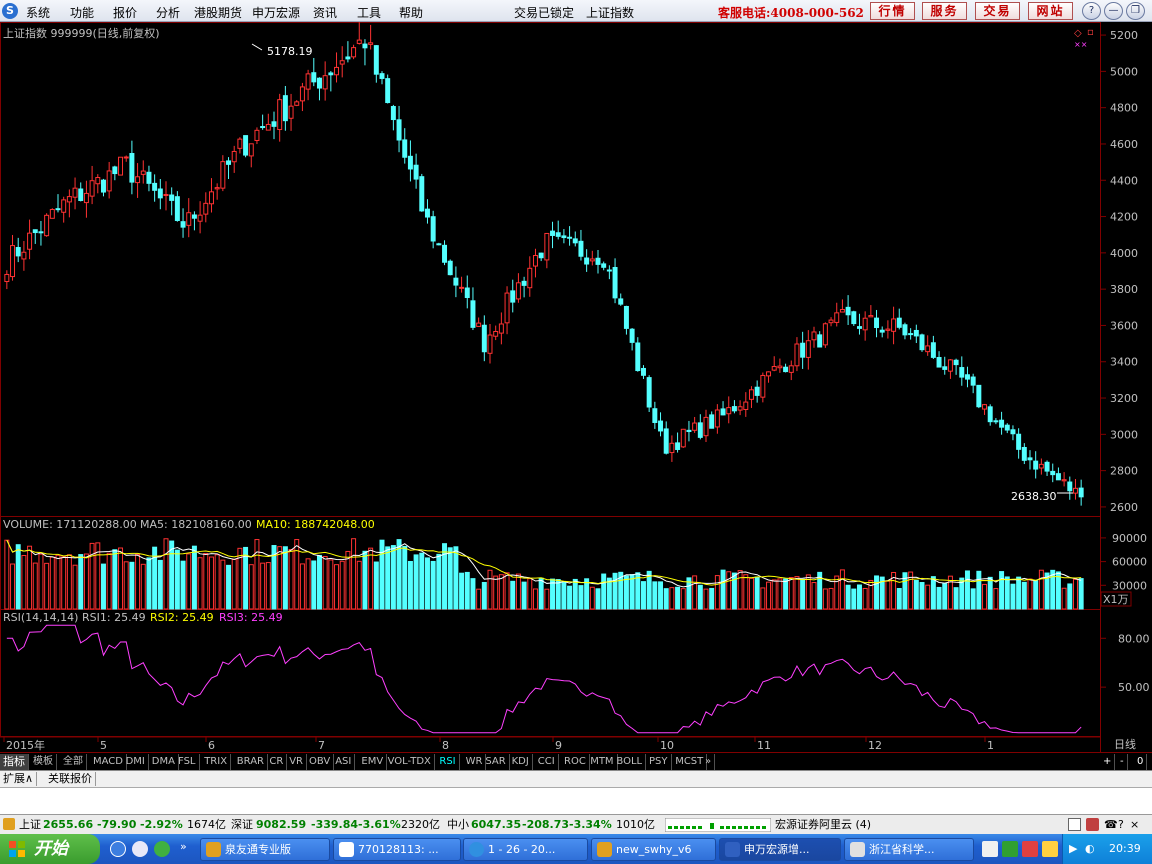  I want to click on tab-模板: 模板, so click(43, 762).